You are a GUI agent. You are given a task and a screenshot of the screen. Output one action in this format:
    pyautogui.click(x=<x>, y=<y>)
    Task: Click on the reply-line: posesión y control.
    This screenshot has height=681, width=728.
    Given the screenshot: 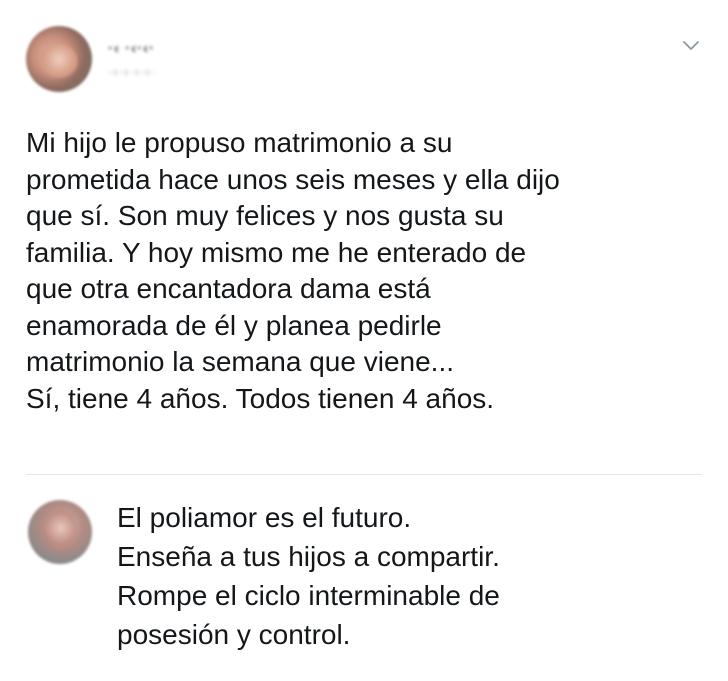 What is the action you would take?
    pyautogui.click(x=234, y=634)
    